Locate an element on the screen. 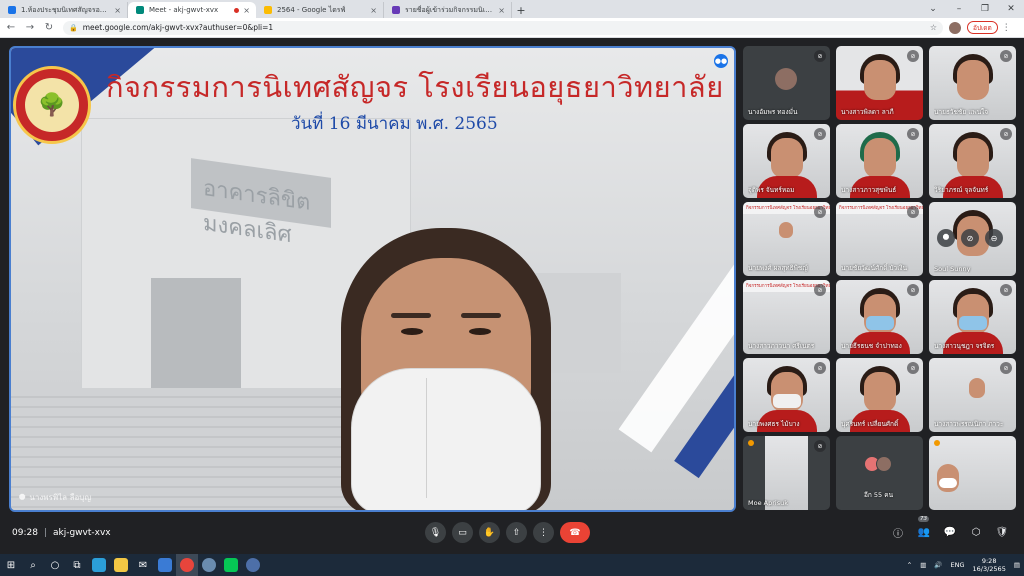  participant-tile: ⊘ นางสาวภาวสุขพันธ์ is located at coordinates (879, 161).